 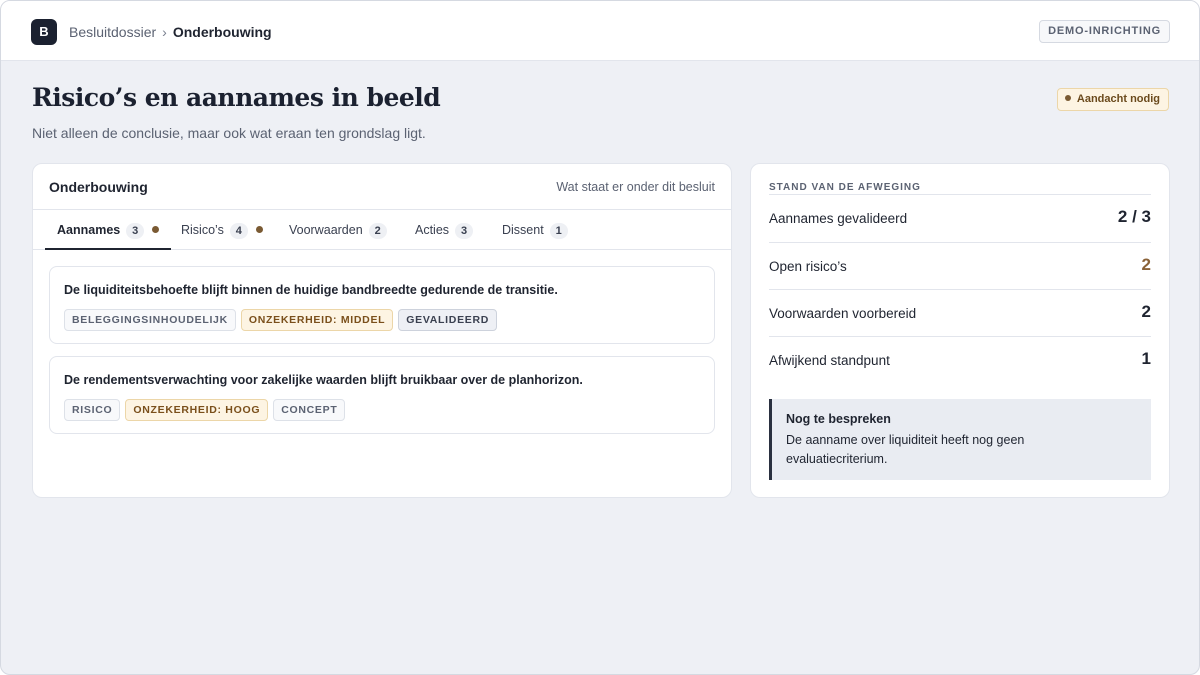 What do you see at coordinates (838, 218) in the screenshot?
I see `stat-label: Aannames gevalideerd` at bounding box center [838, 218].